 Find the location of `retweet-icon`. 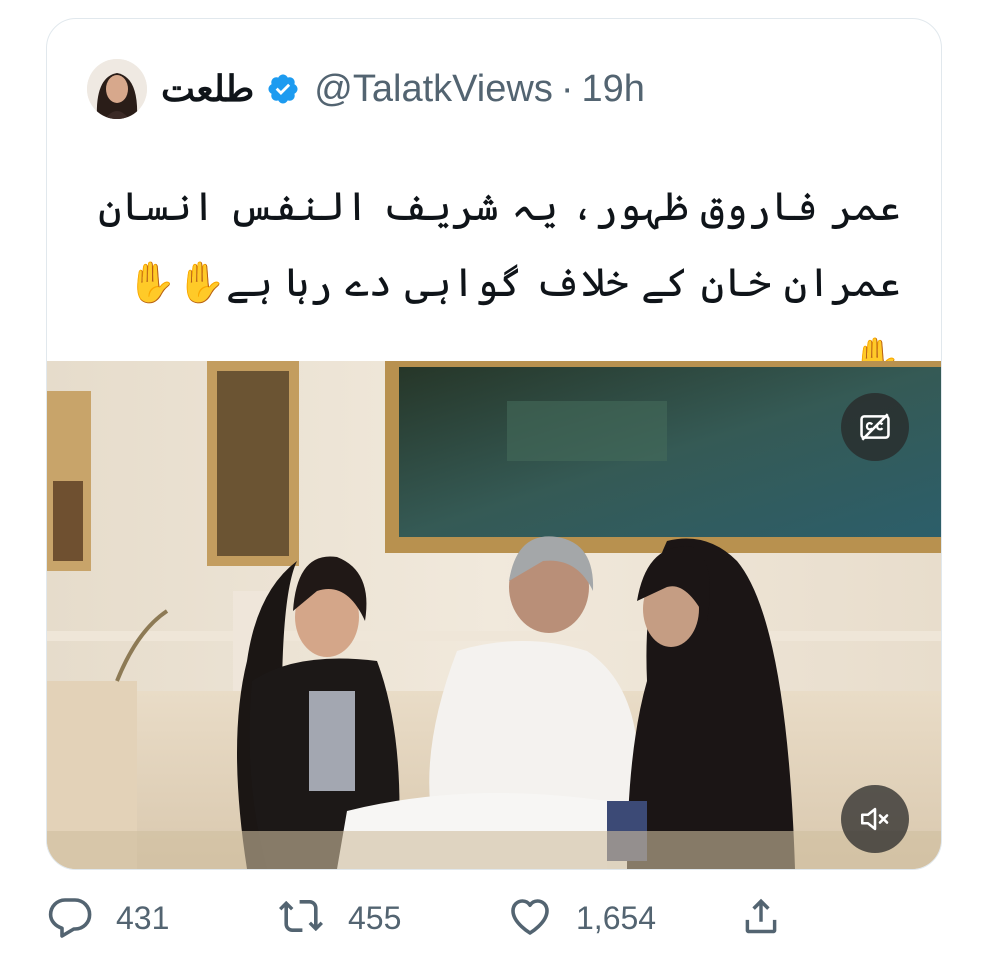

retweet-icon is located at coordinates (301, 918).